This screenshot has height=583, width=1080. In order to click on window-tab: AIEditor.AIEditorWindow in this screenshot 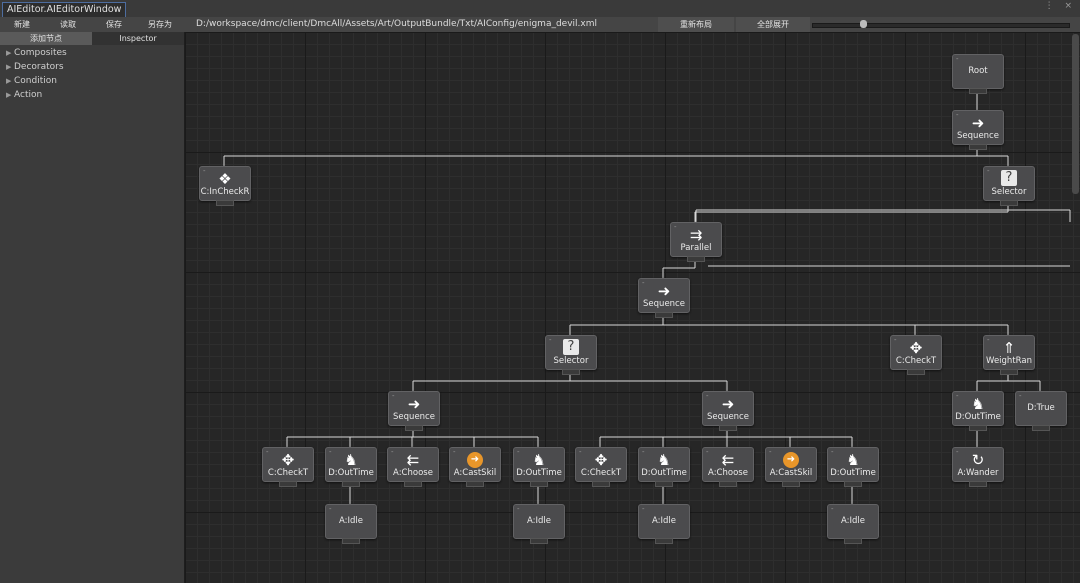, I will do `click(64, 10)`.